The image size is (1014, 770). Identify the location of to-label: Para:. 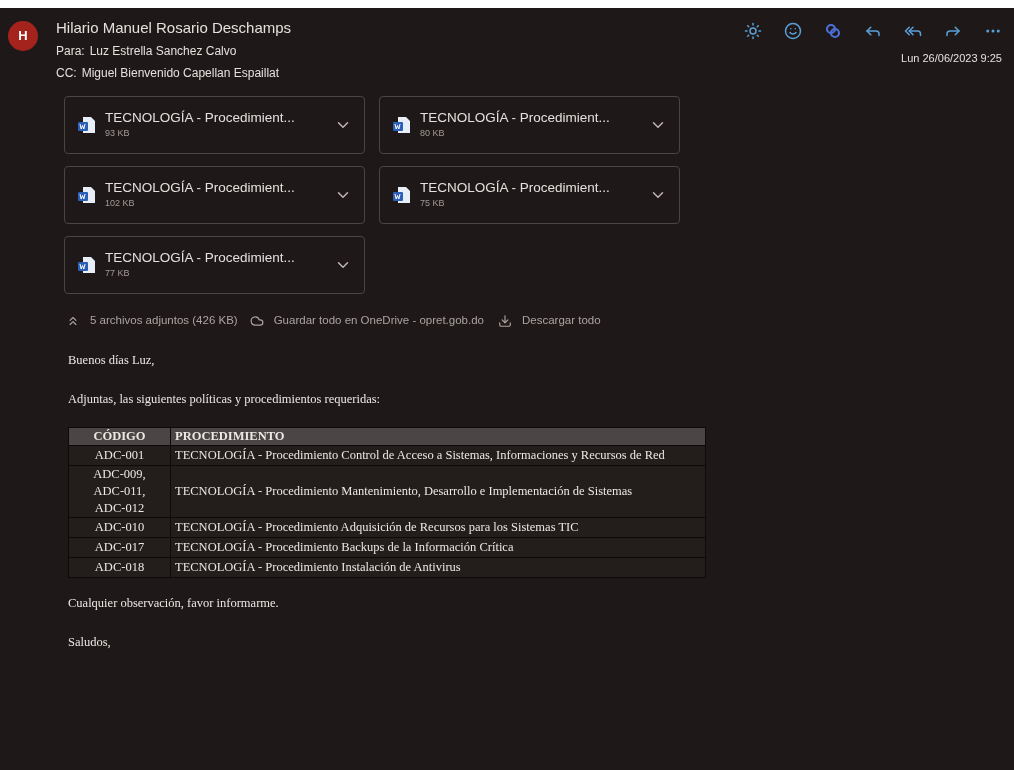
(70, 51).